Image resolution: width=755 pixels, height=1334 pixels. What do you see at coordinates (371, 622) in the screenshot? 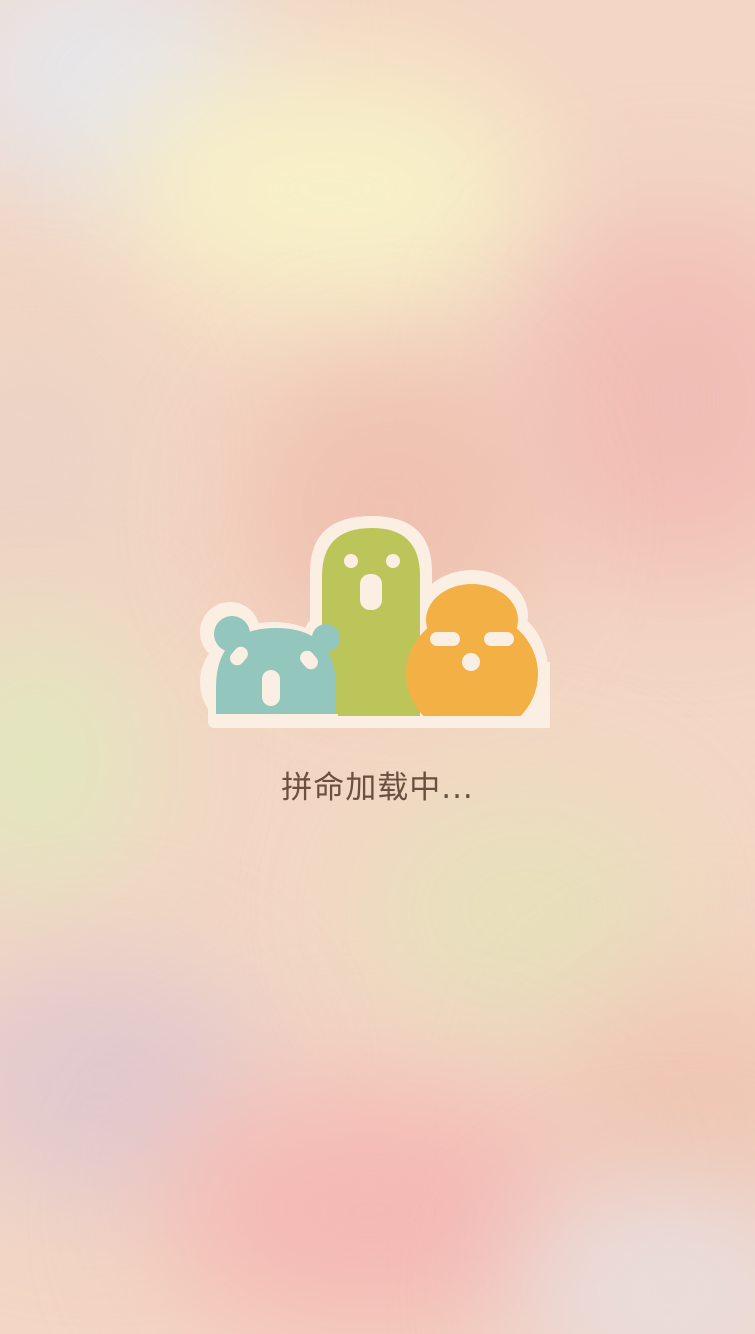
I see `cactus-mascot-icon` at bounding box center [371, 622].